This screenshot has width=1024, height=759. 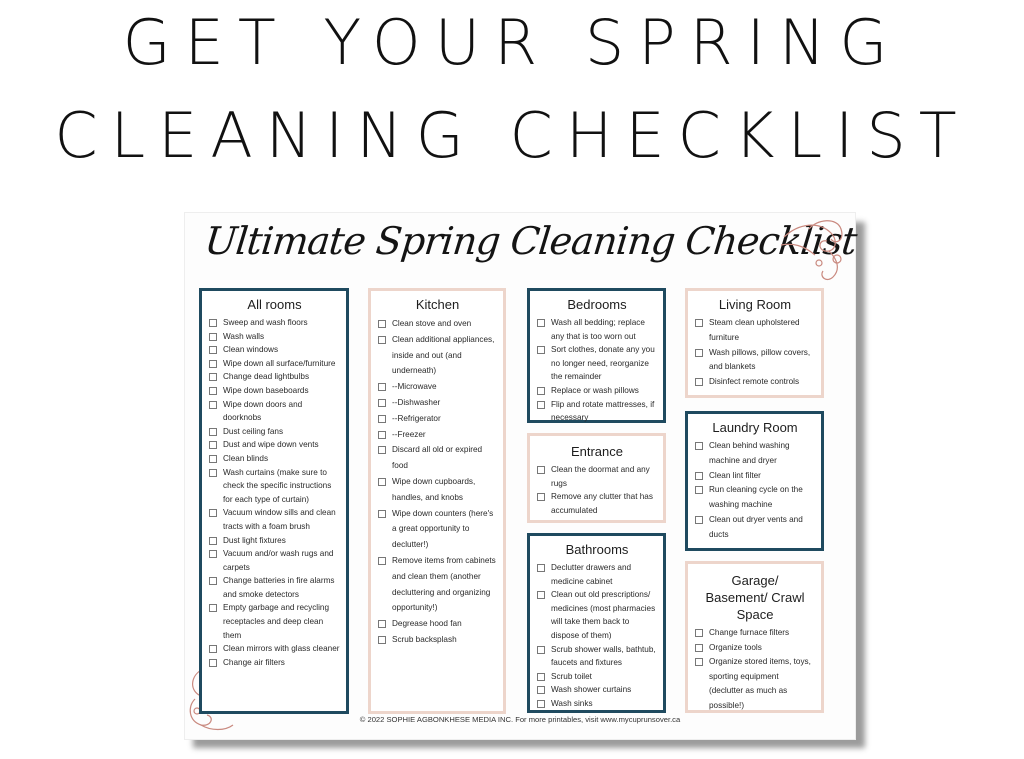 I want to click on checklist-item: Organize tools, so click(x=755, y=648).